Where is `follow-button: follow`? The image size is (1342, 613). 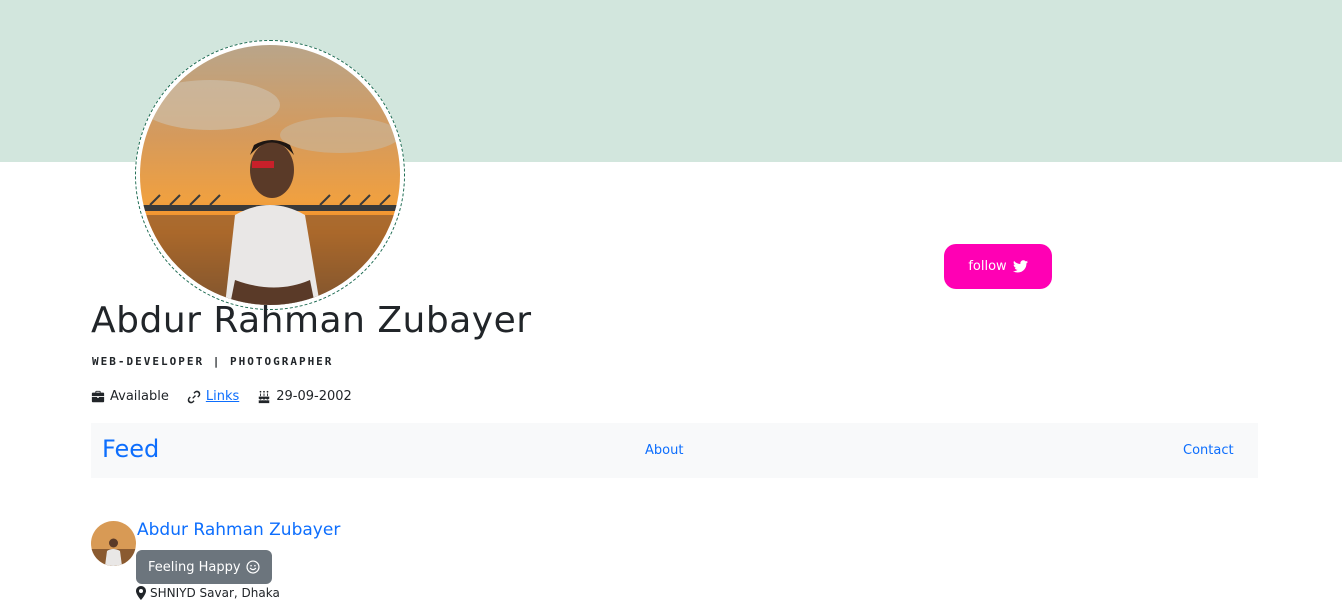
follow-button: follow is located at coordinates (998, 266).